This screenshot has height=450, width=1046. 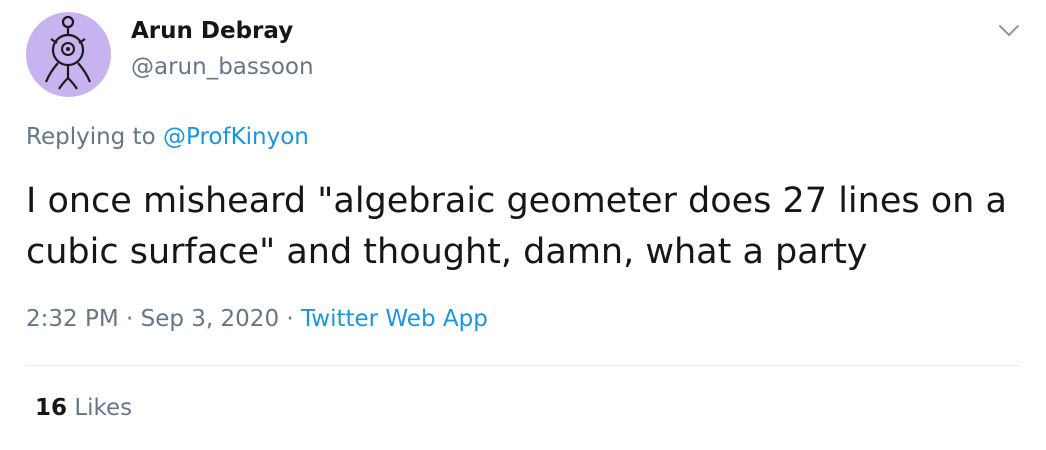 I want to click on author-display-name: Arun Debray, so click(x=212, y=31).